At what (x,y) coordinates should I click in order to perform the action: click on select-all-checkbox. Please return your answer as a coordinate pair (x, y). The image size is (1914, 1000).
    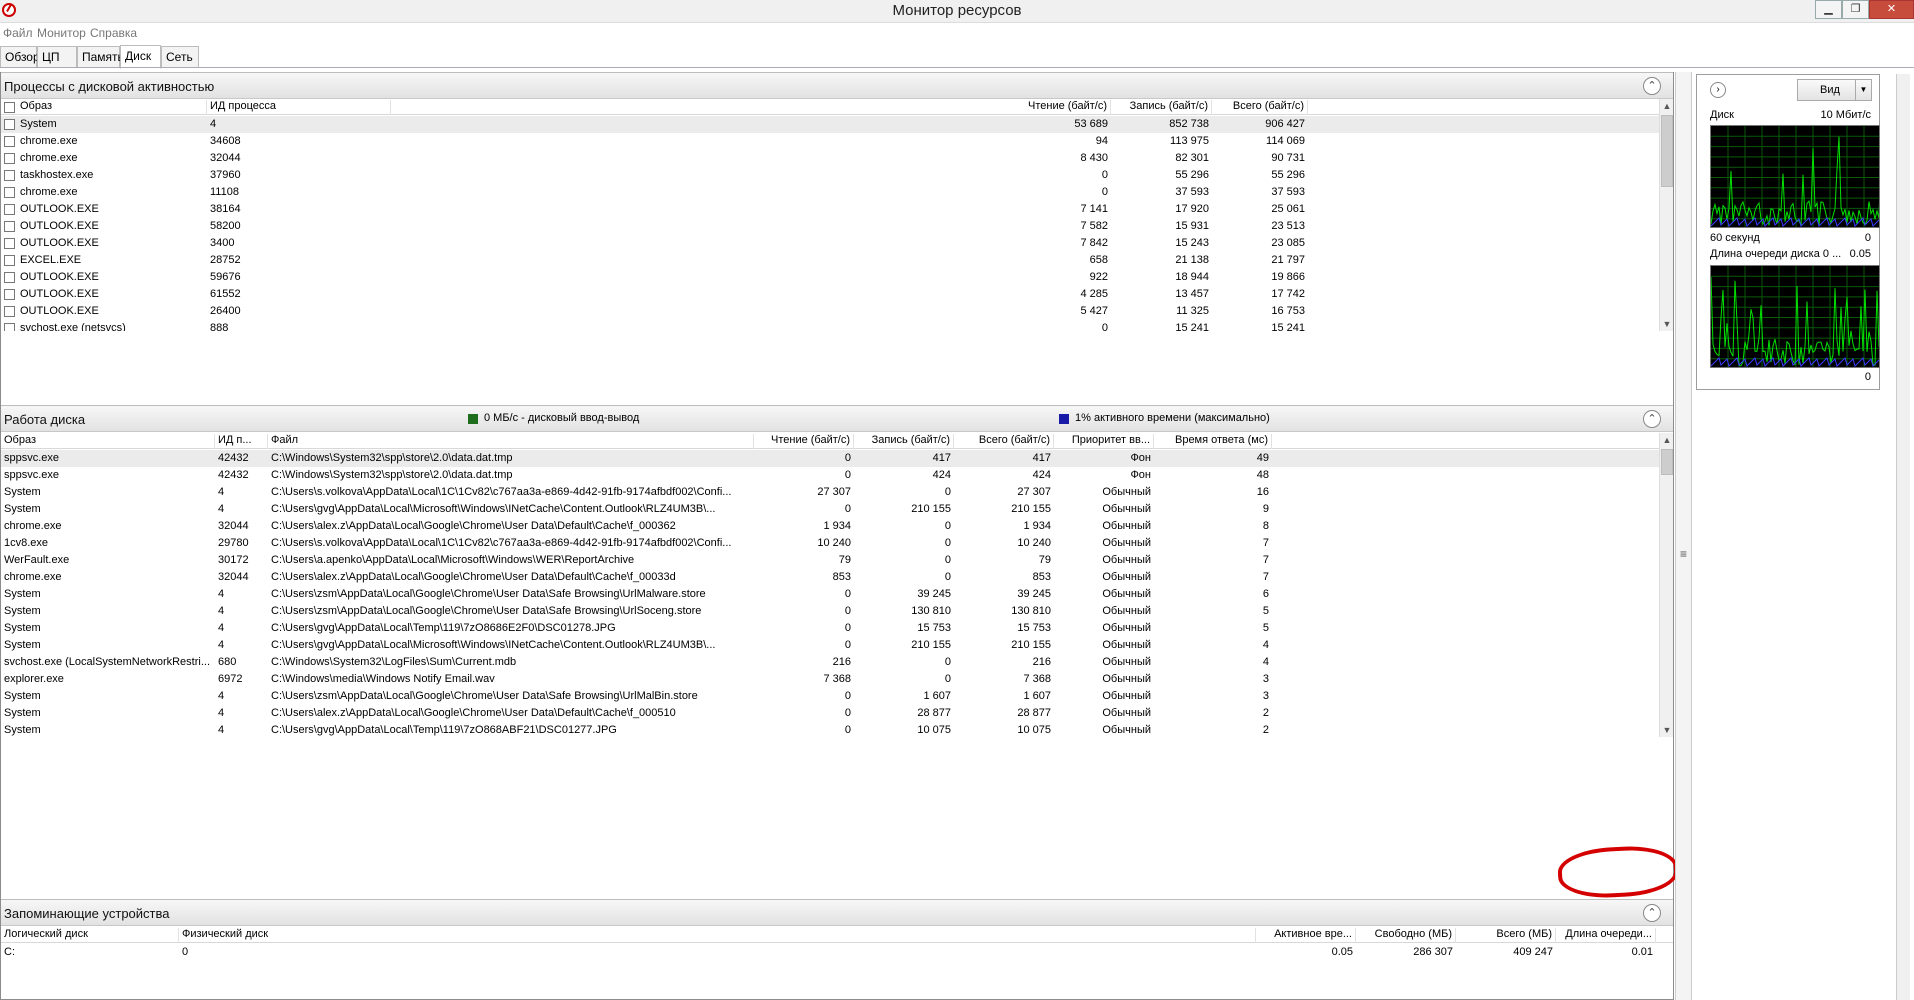
    Looking at the image, I should click on (9, 107).